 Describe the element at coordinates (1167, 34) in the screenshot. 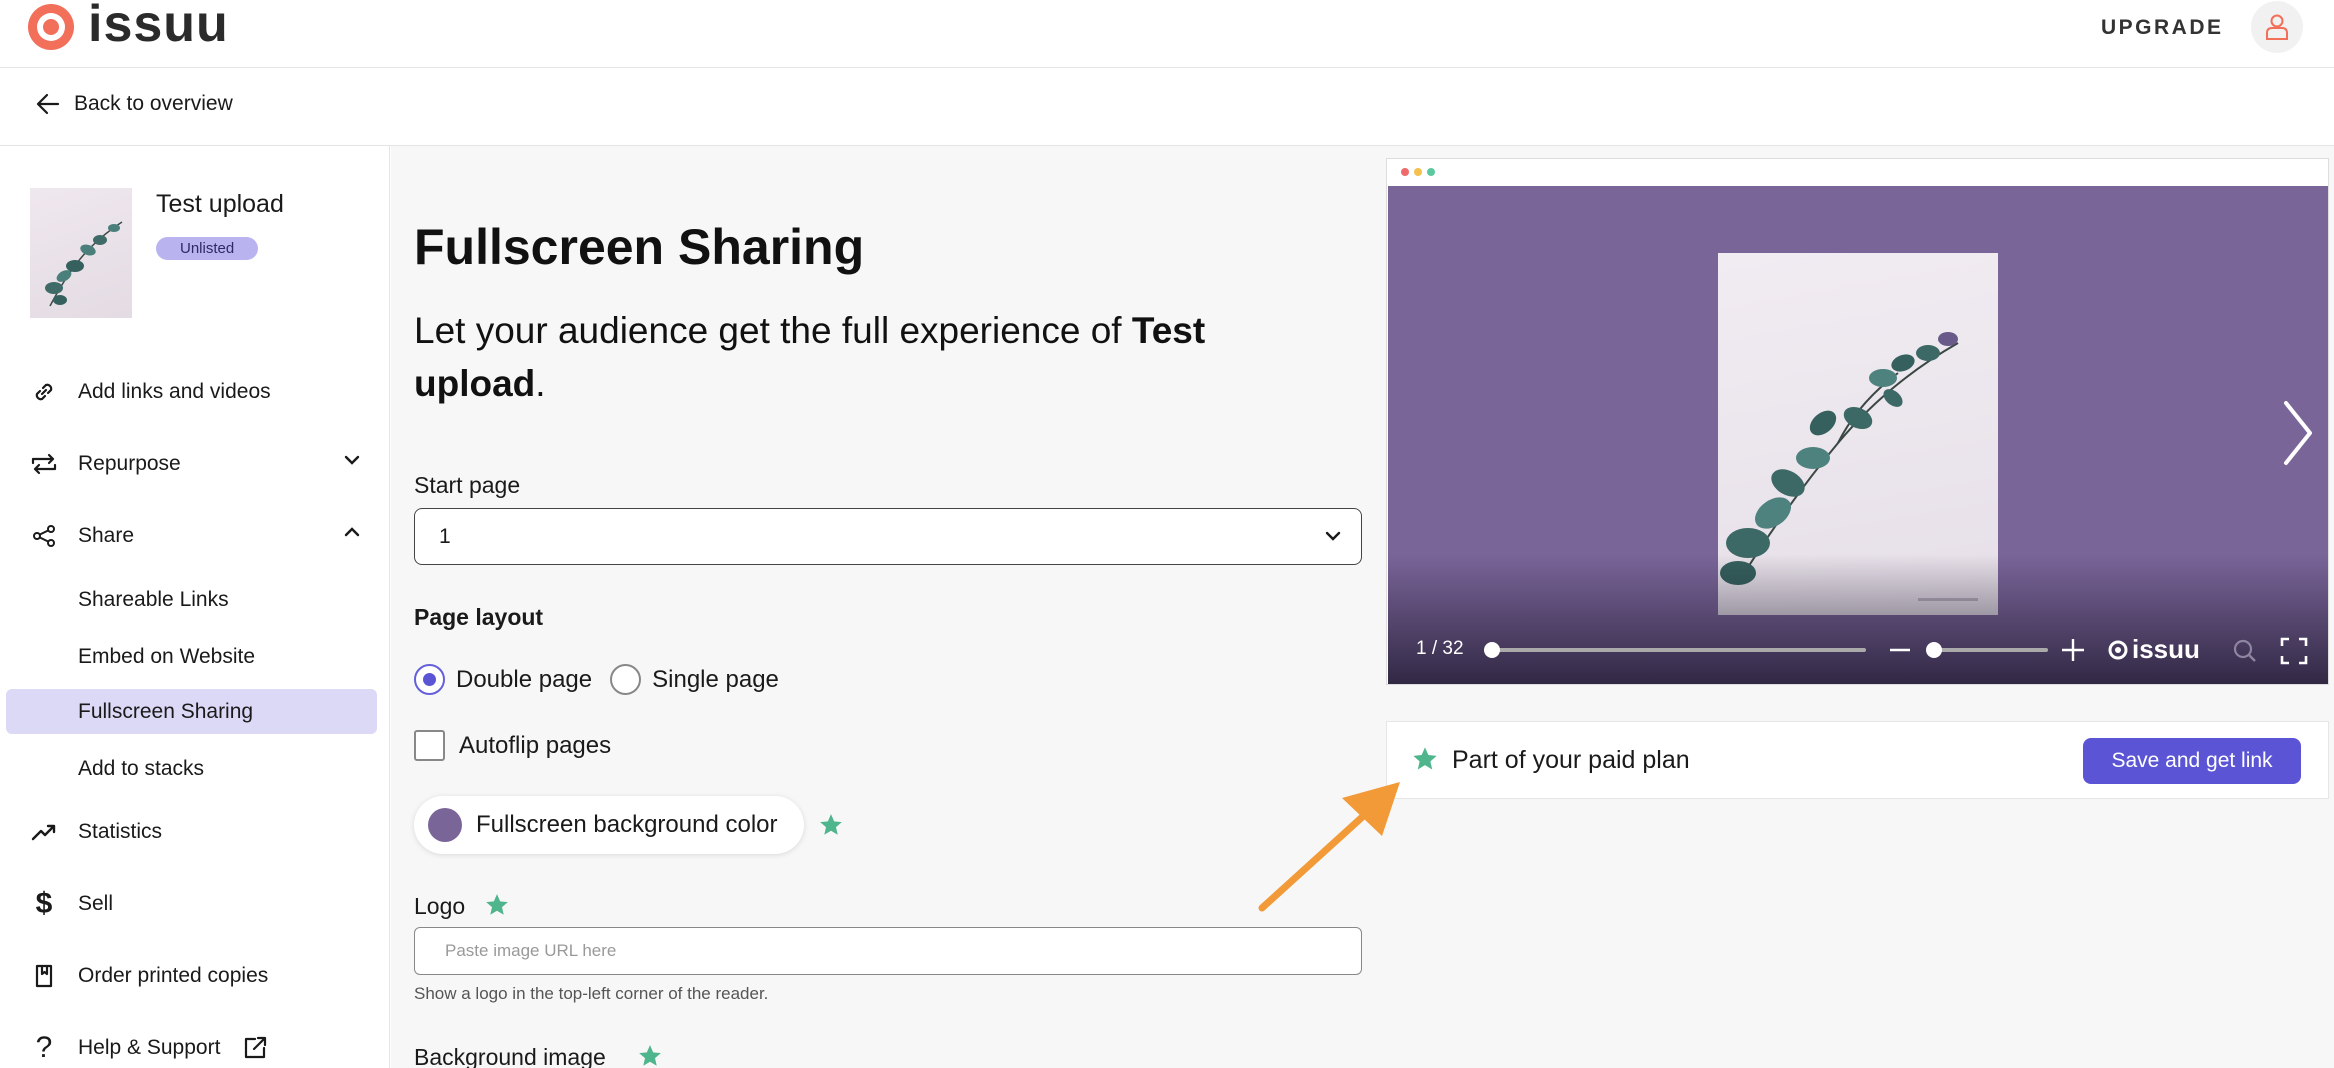

I see `top-header: issuu UPGRADE` at that location.